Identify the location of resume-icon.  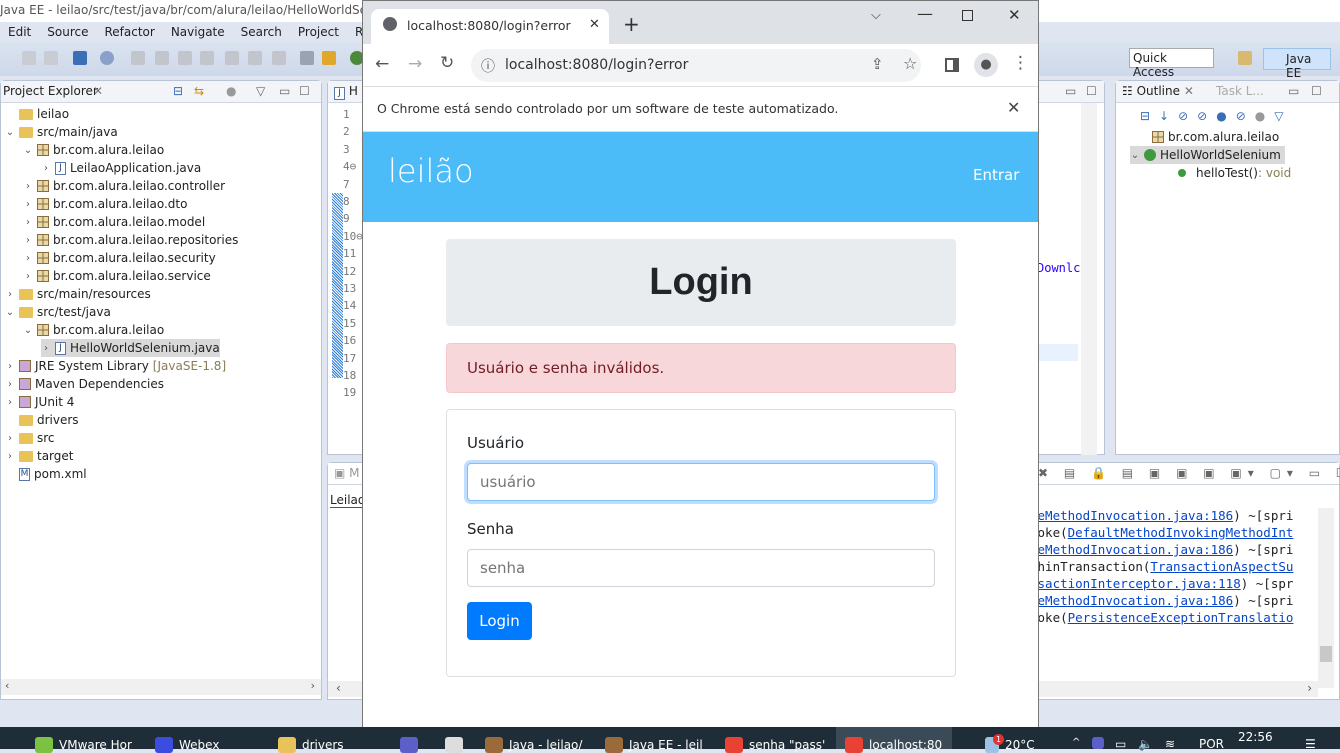
(138, 58).